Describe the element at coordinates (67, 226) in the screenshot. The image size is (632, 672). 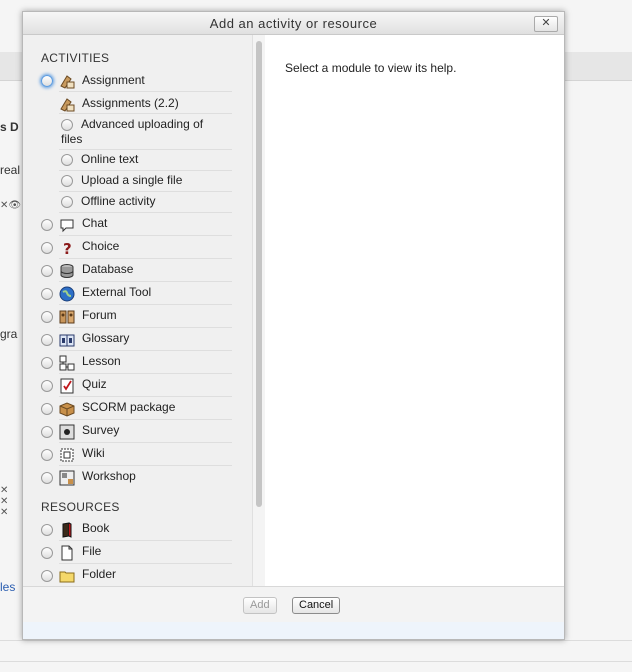
I see `chat-icon` at that location.